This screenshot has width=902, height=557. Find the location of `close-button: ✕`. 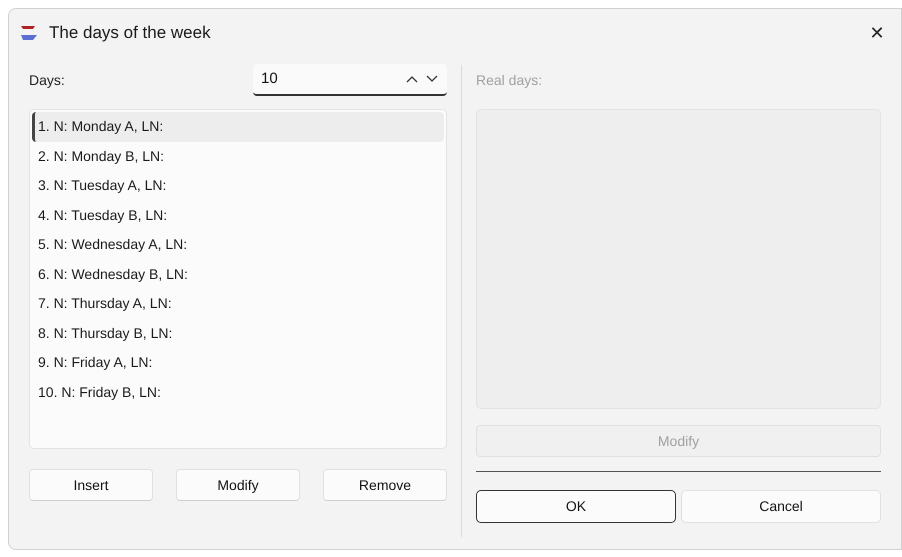

close-button: ✕ is located at coordinates (877, 33).